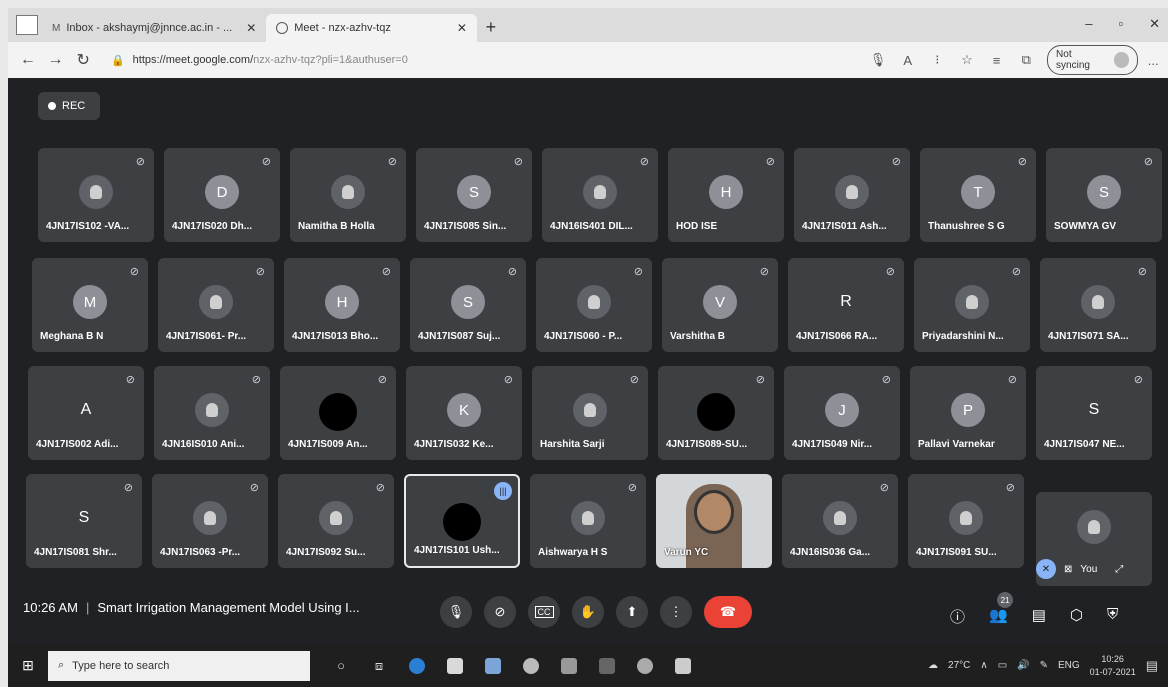 The width and height of the screenshot is (1168, 687). Describe the element at coordinates (720, 305) in the screenshot. I see `participant-tile: ⊘ V Varshitha B` at that location.